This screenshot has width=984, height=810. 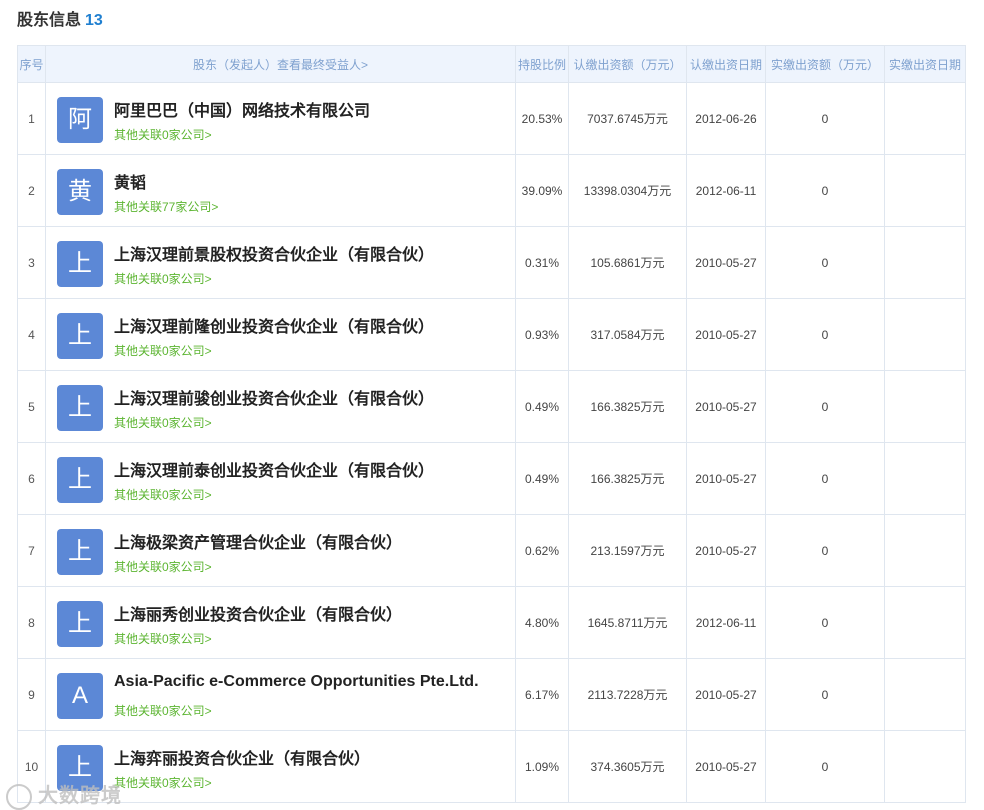 What do you see at coordinates (542, 334) in the screenshot?
I see `shareholding-ratio: 0.93%` at bounding box center [542, 334].